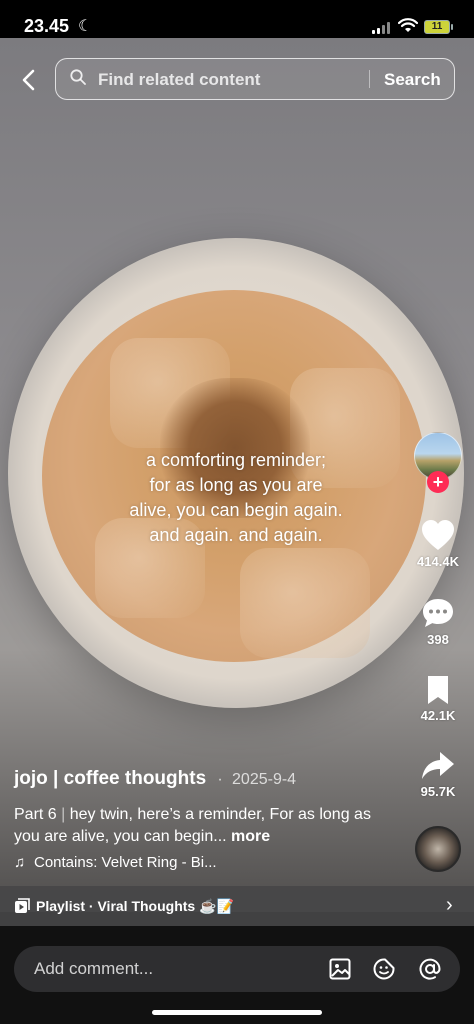 The height and width of the screenshot is (1024, 474). What do you see at coordinates (237, 19) in the screenshot?
I see `status-bar: 23.45 ☾ 11` at bounding box center [237, 19].